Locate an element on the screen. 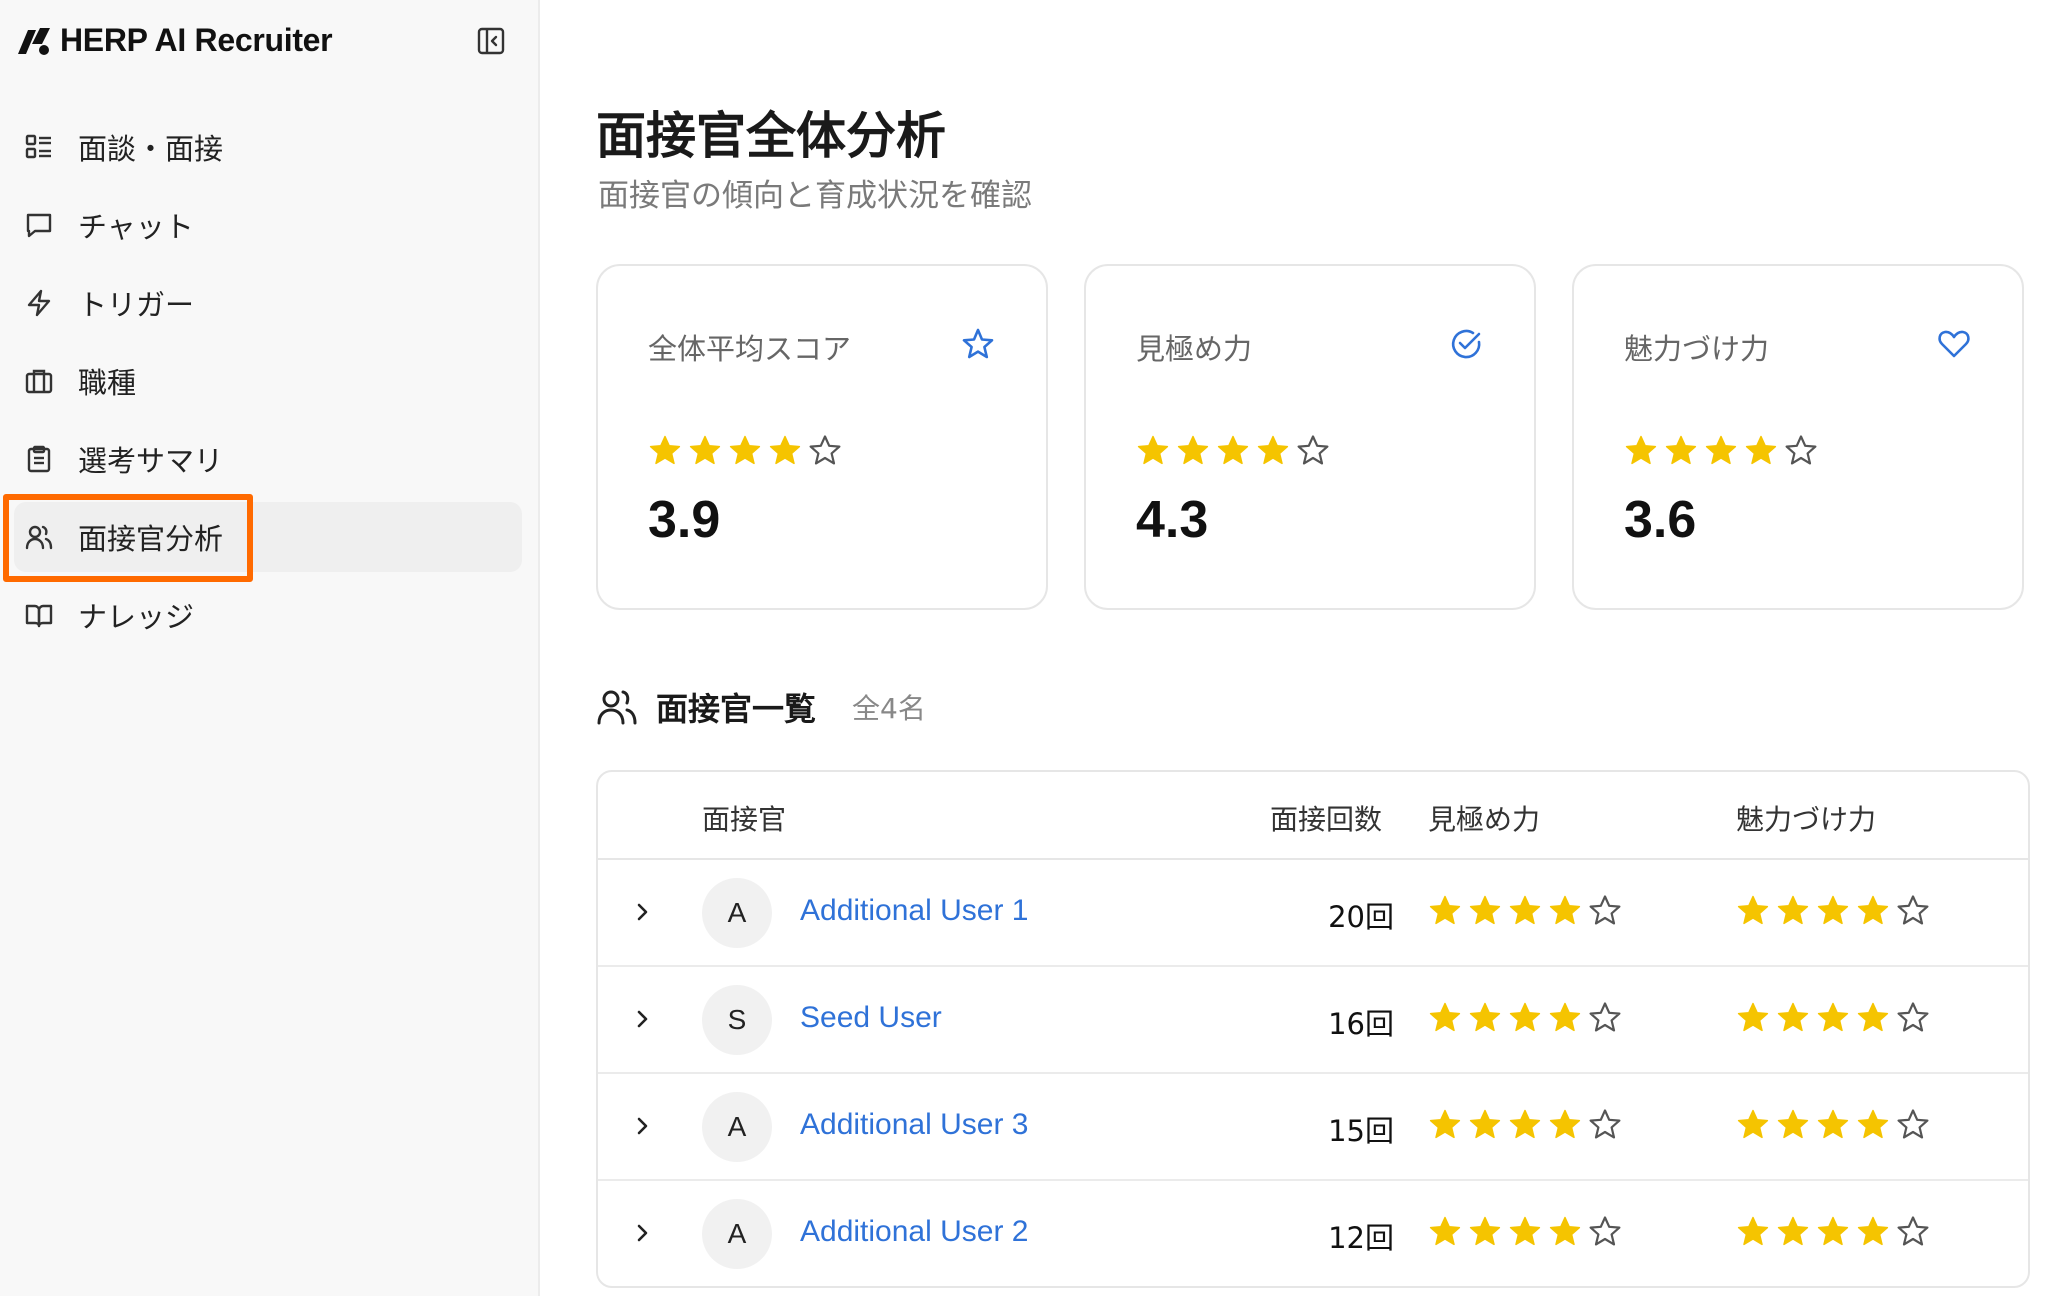 Image resolution: width=2048 pixels, height=1296 pixels. sidebar-item-interviewer-analysis: 面接官分析 is located at coordinates (262, 538).